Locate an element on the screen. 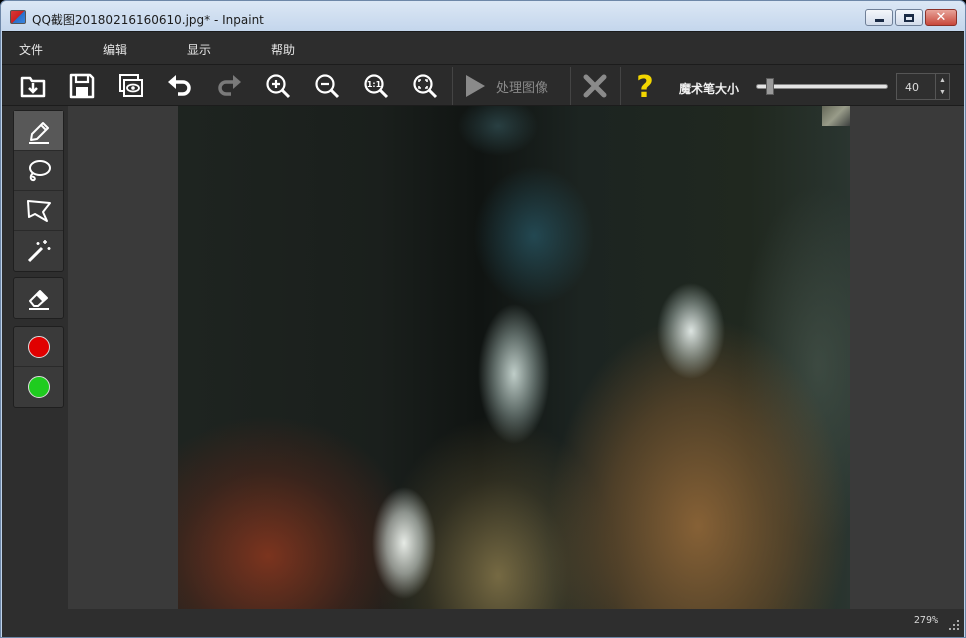  polygon-lasso-tool-icon is located at coordinates (38, 210).